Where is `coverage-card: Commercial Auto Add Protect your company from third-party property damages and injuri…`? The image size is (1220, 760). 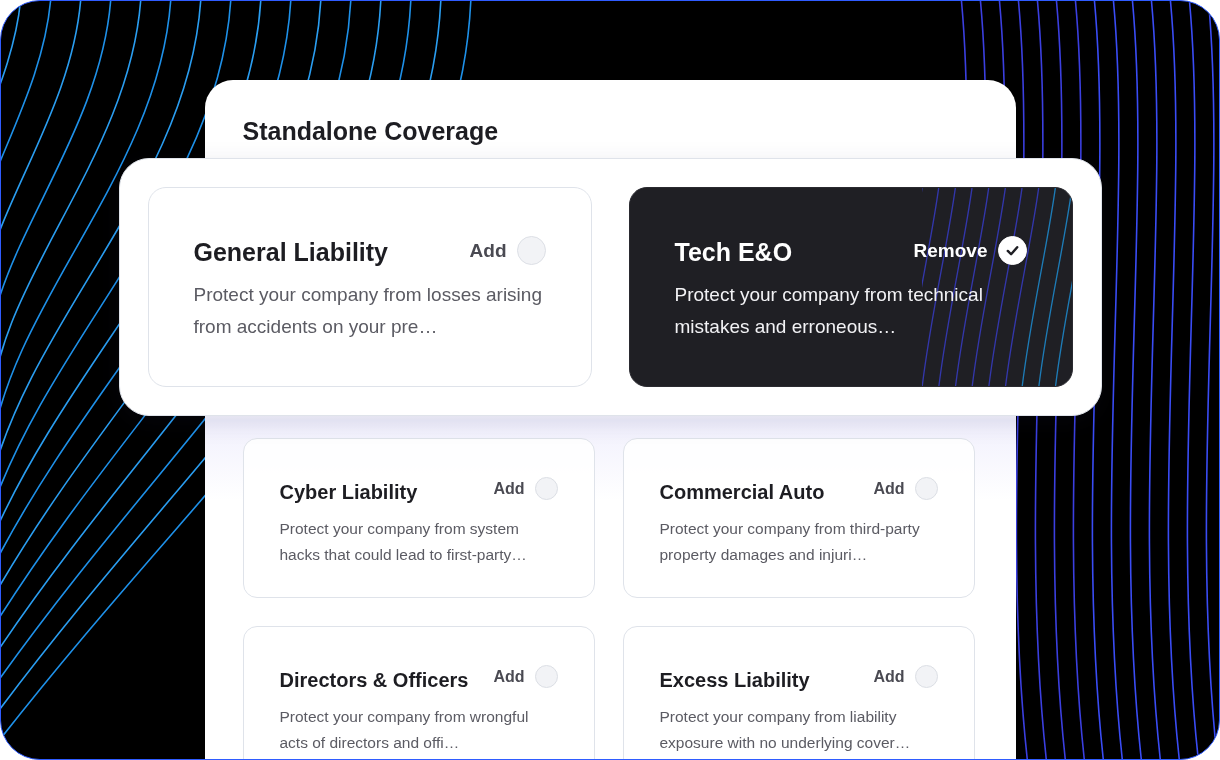 coverage-card: Commercial Auto Add Protect your company from third-party property damages and injuri… is located at coordinates (798, 518).